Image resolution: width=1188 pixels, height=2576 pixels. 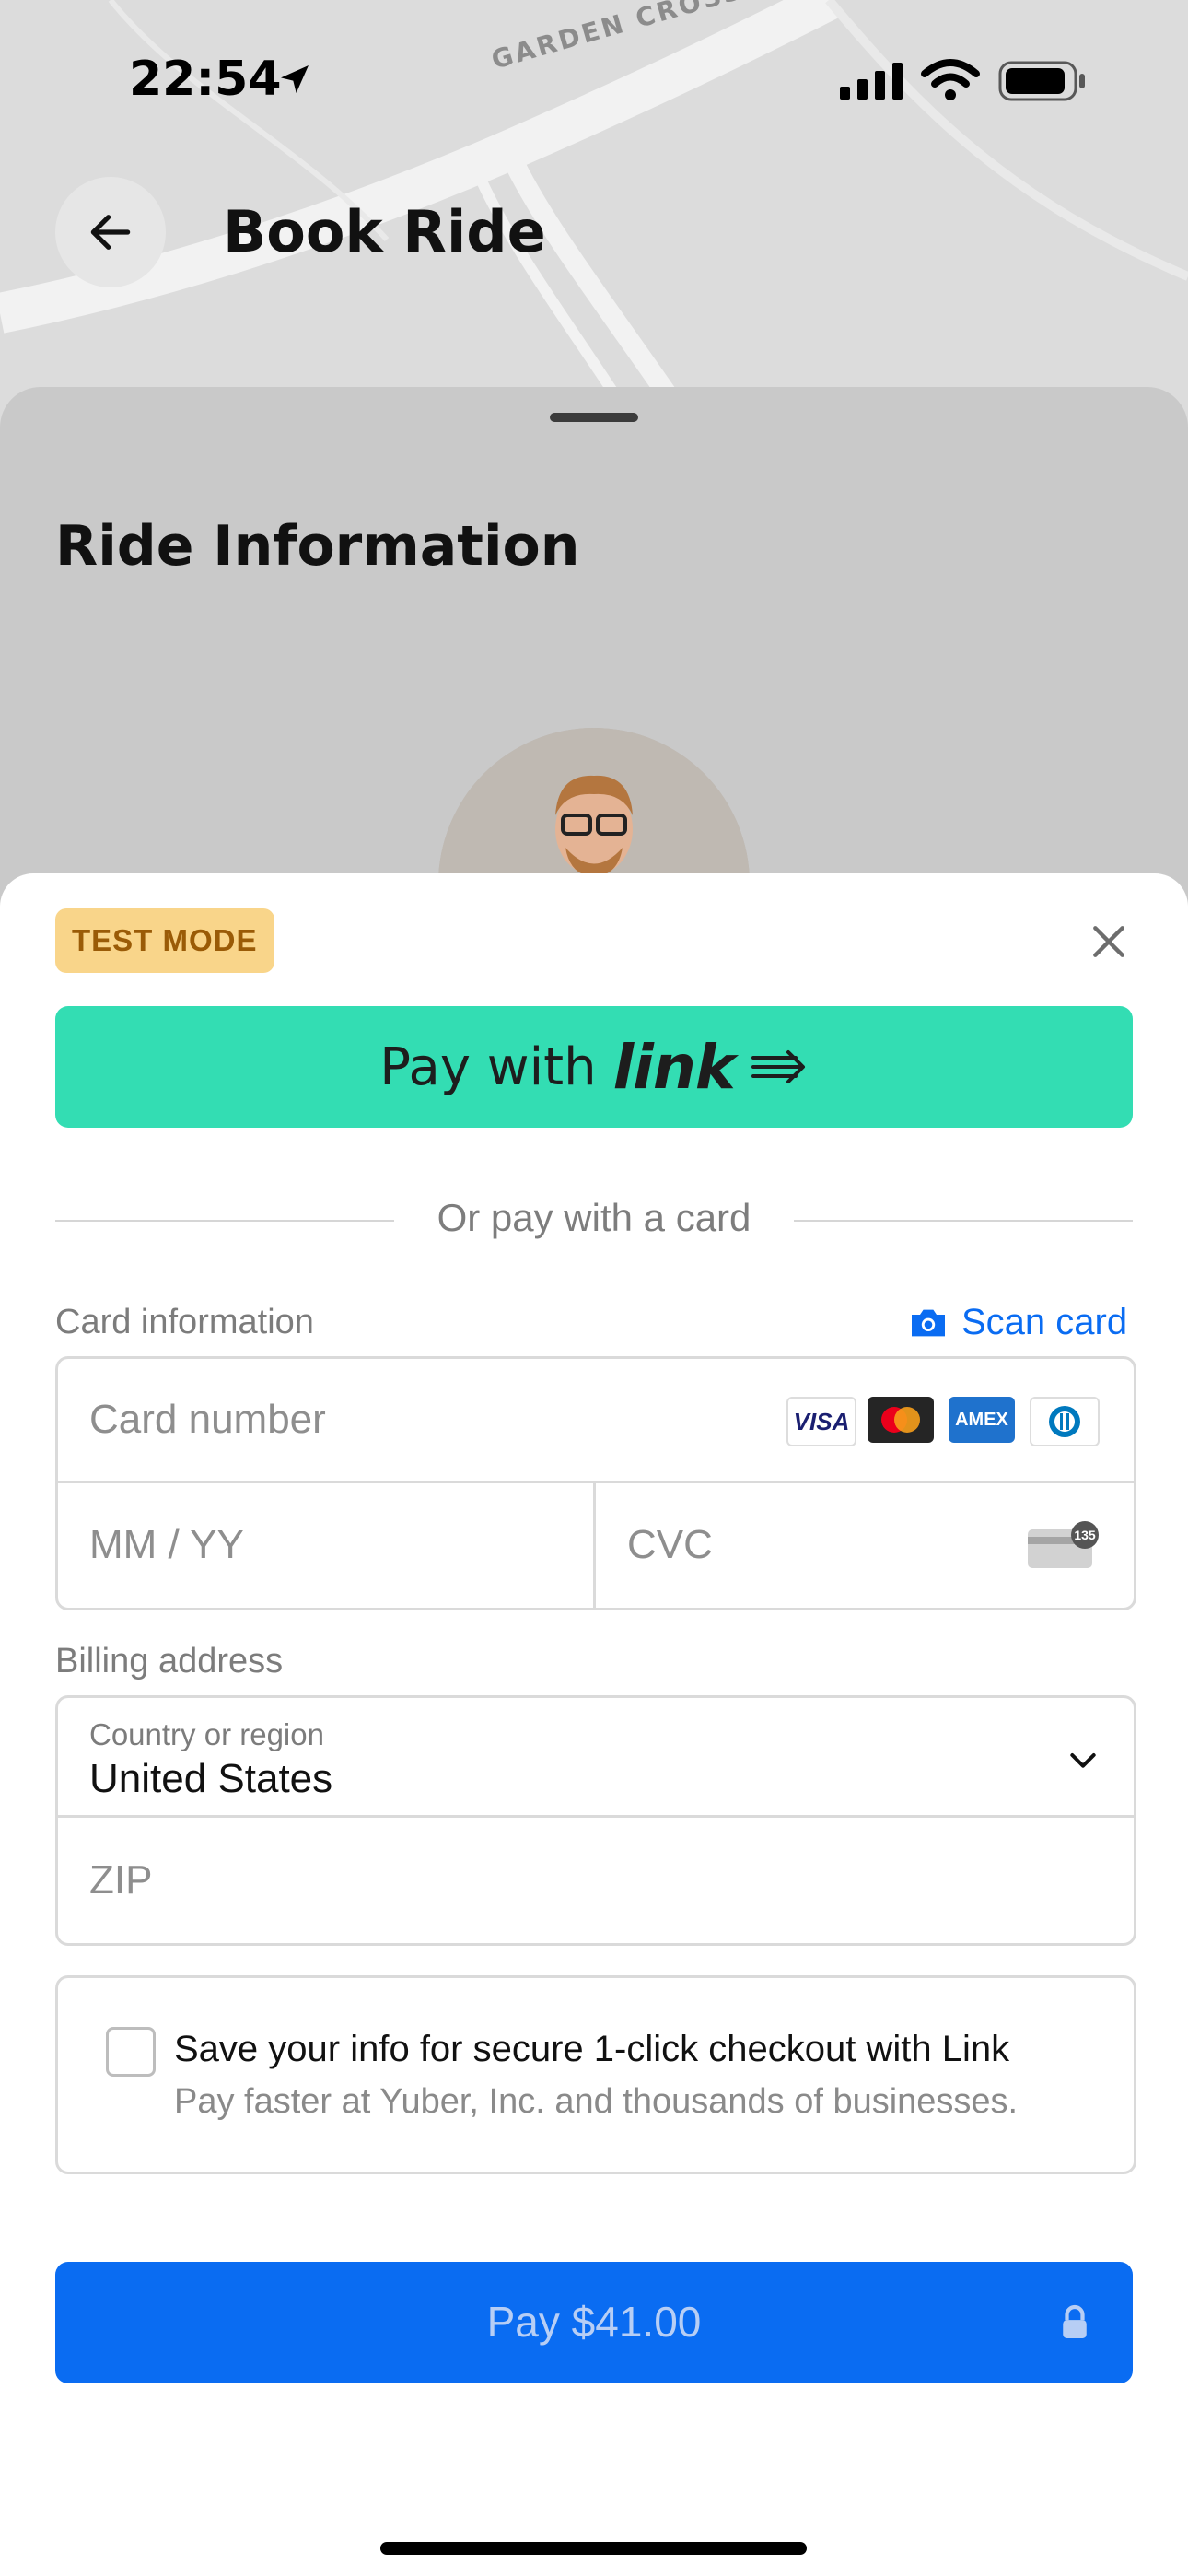 I want to click on cvc-input: CVC, so click(x=670, y=1545).